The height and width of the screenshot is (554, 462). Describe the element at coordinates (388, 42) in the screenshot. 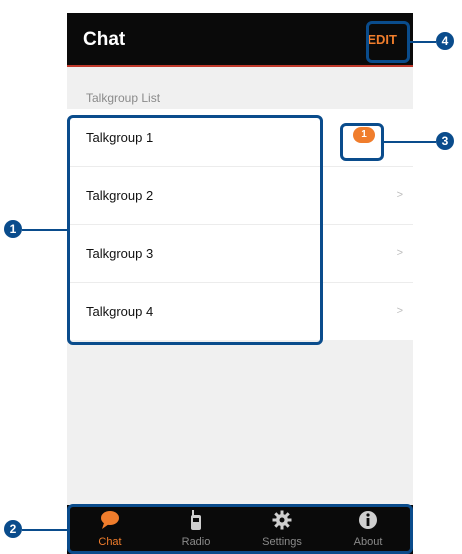

I see `callout-frame-edit` at that location.